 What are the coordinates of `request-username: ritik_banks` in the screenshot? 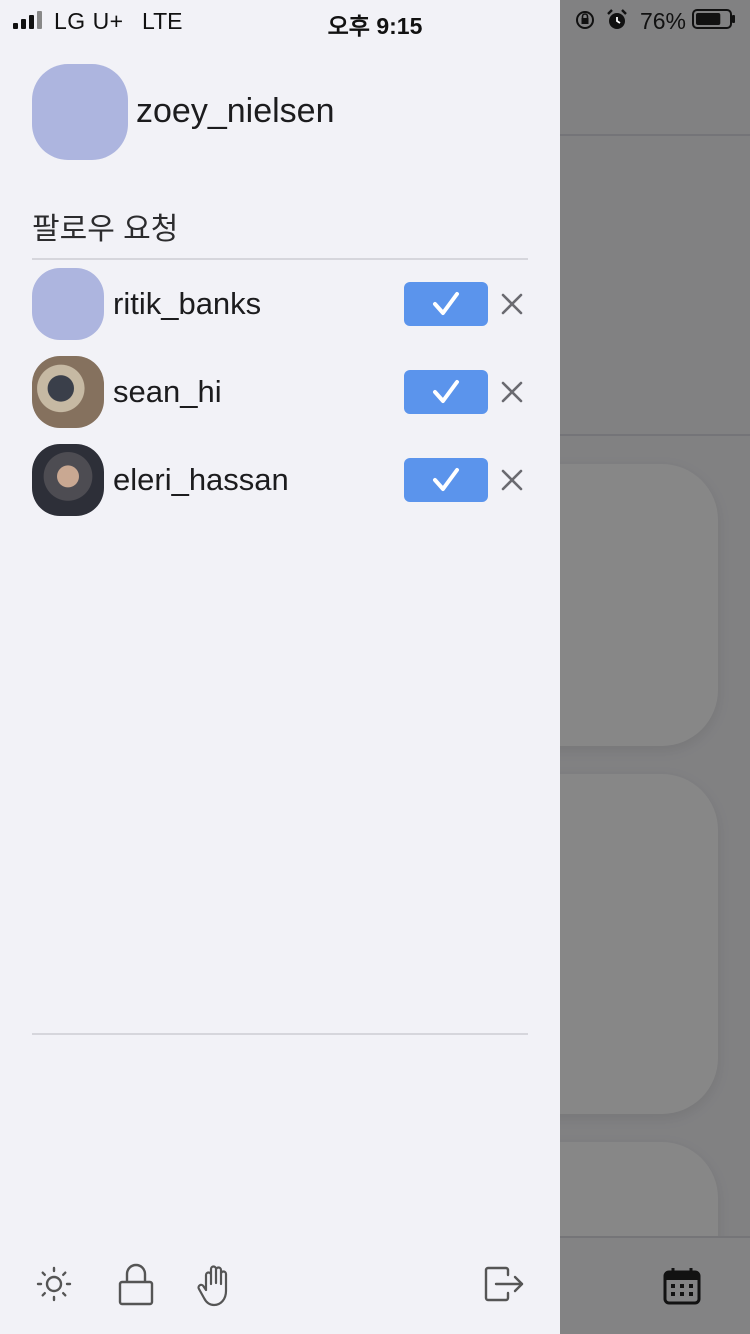 It's located at (187, 304).